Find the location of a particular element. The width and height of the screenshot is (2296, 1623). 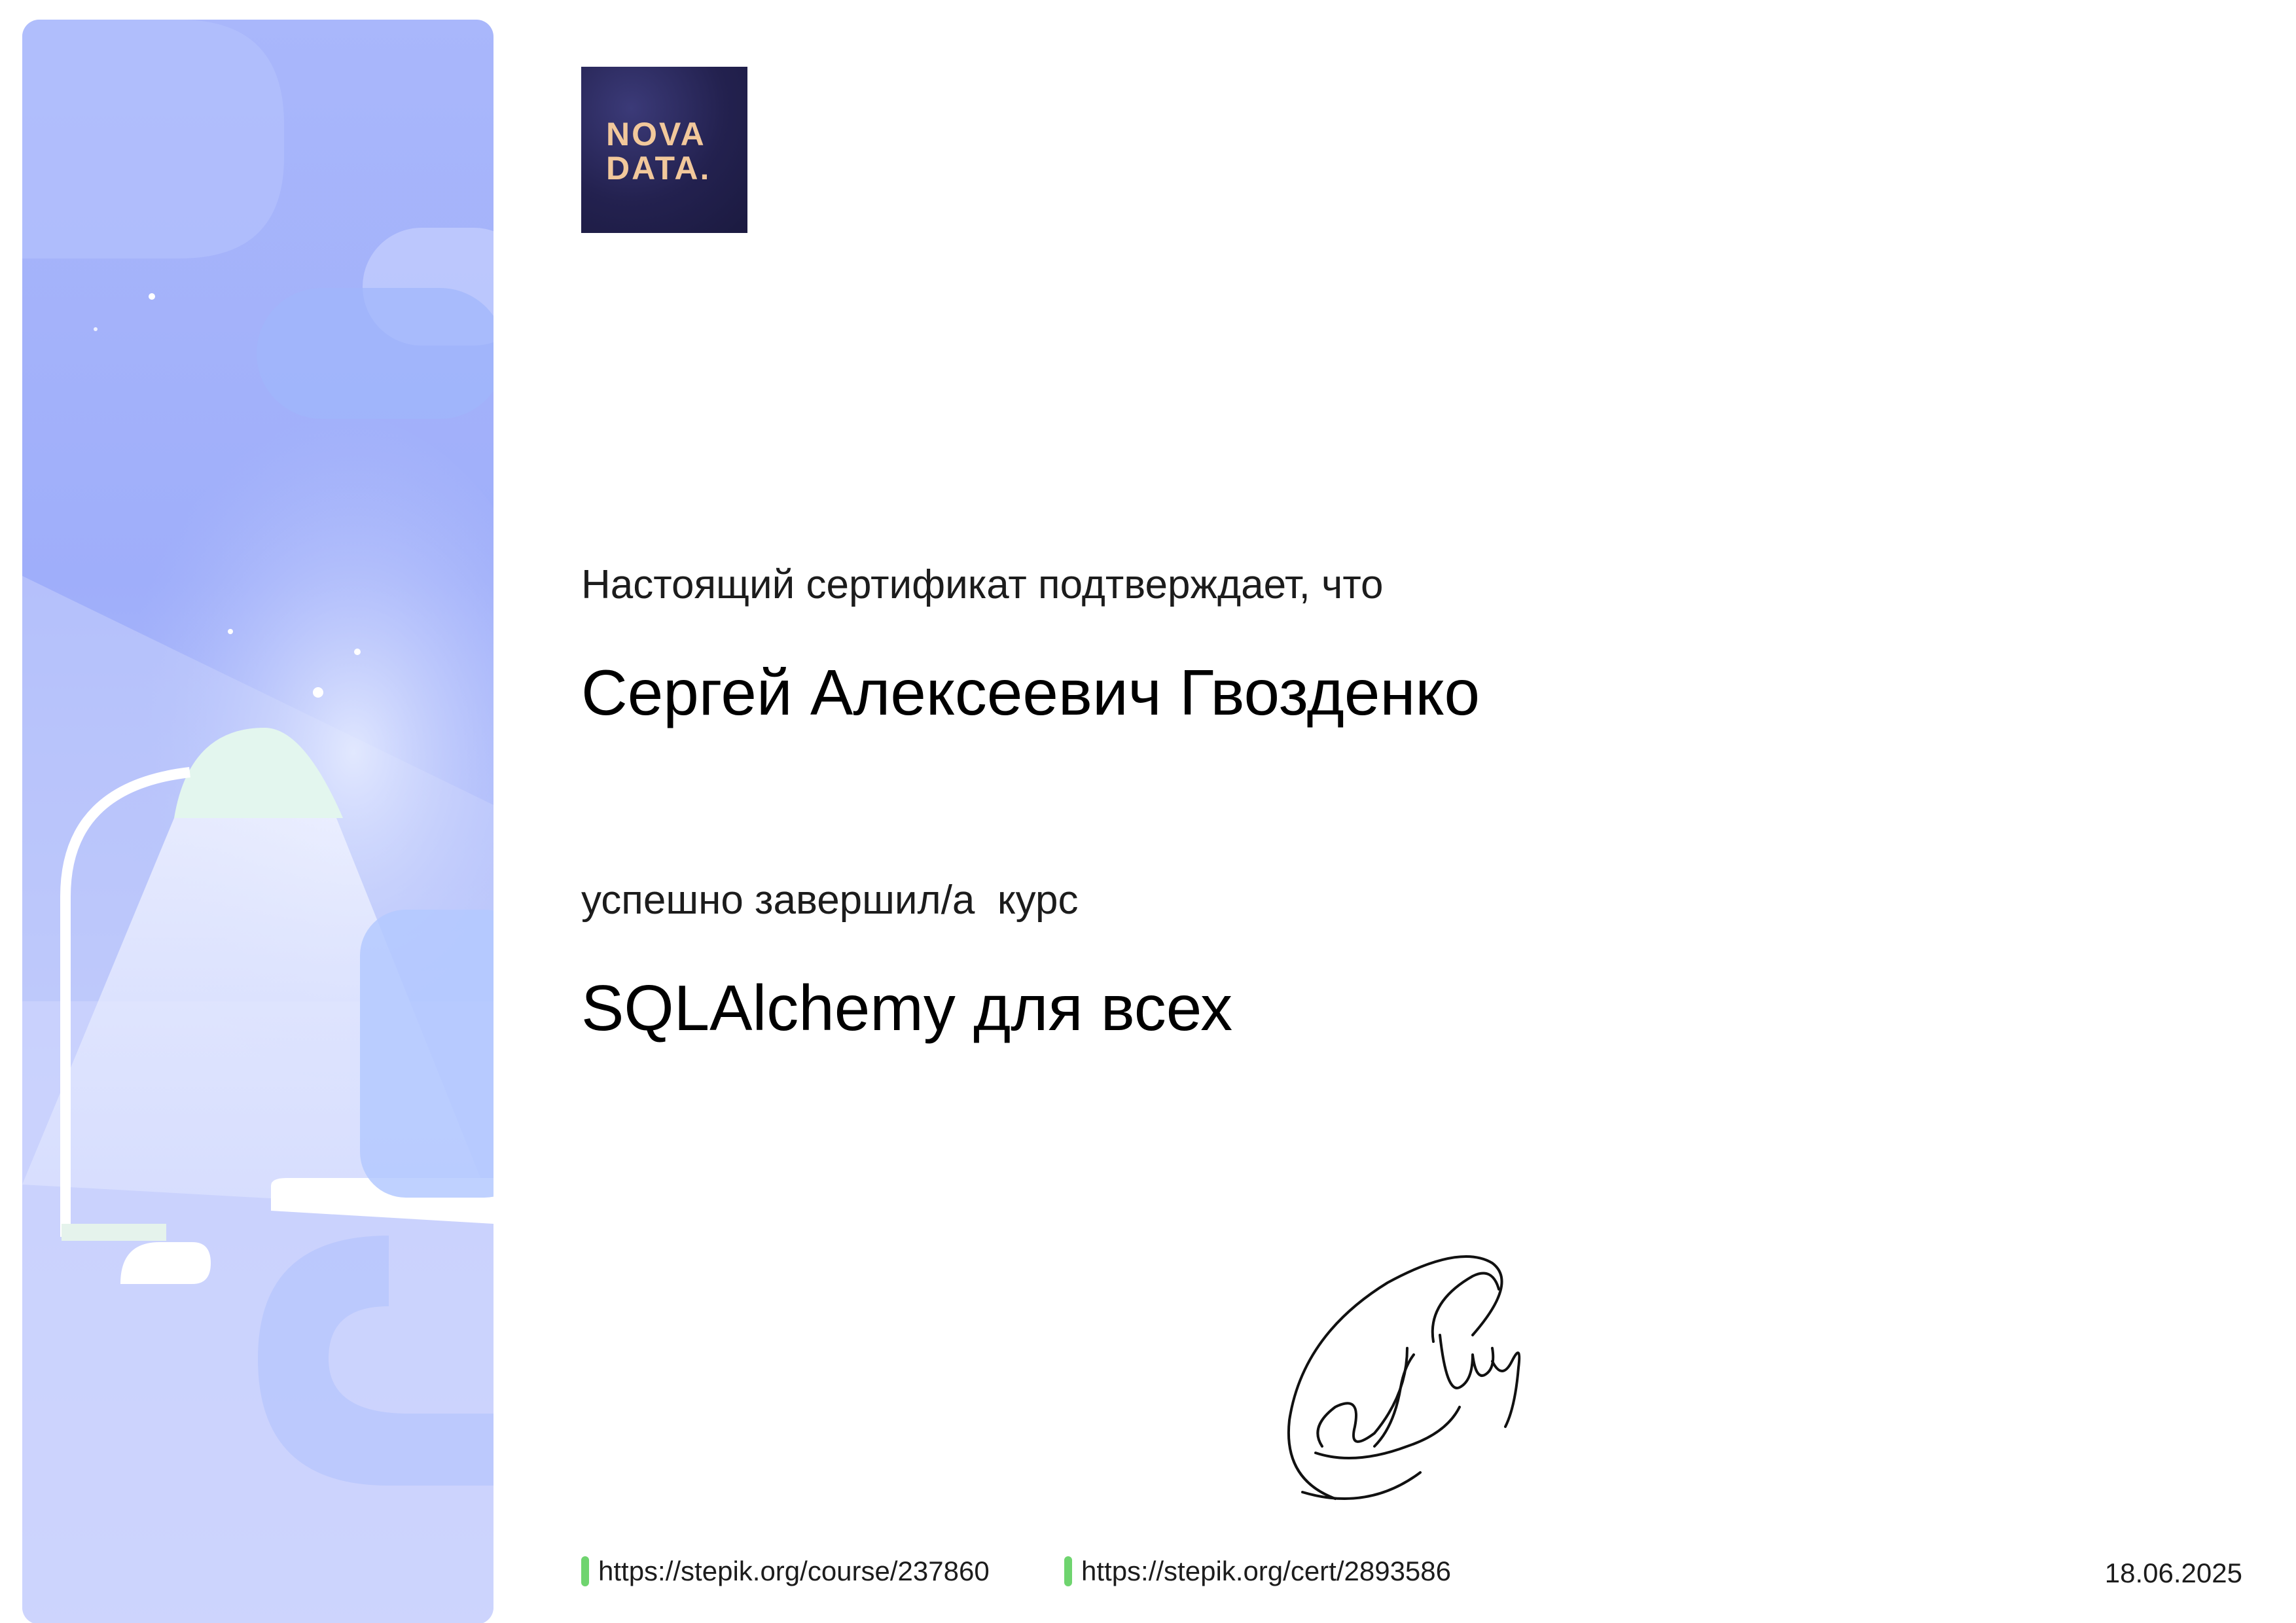

logo-text-line-2: DATA. is located at coordinates (658, 168).